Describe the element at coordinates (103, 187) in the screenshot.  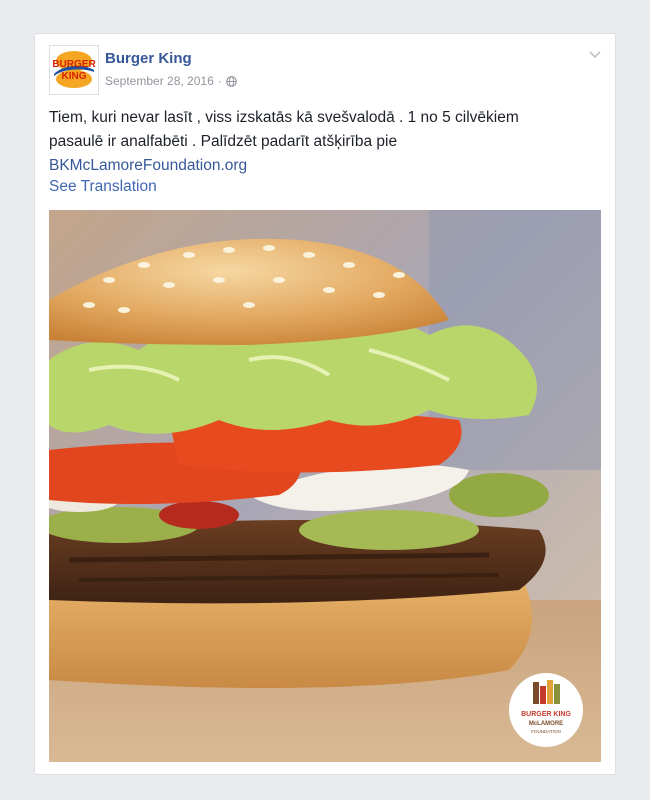
I see `see-translation-link: See Translation` at that location.